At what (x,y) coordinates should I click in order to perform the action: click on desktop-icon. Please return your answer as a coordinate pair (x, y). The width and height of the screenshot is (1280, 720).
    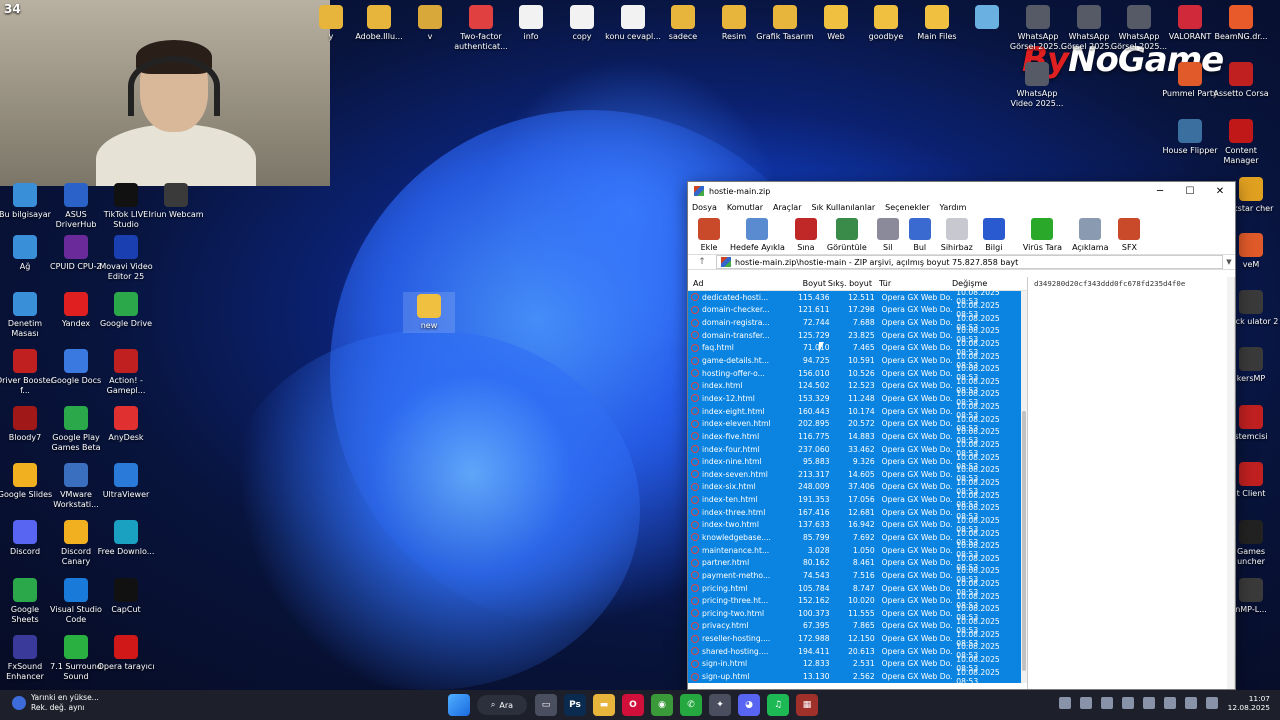
    Looking at the image, I should click on (987, 18).